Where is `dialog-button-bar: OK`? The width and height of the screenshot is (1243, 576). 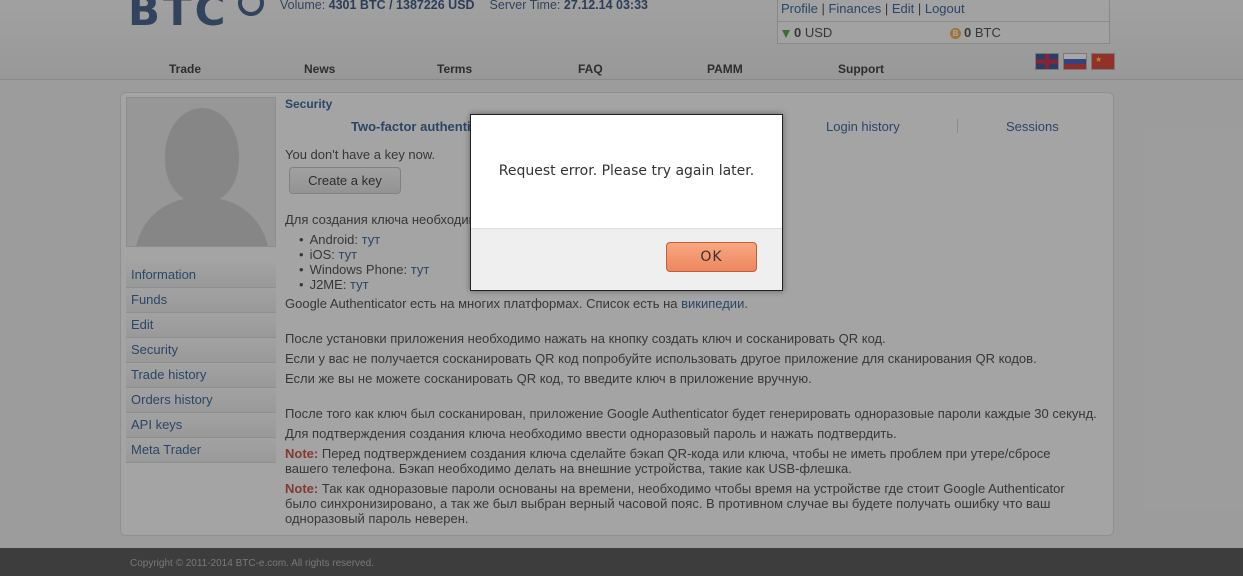 dialog-button-bar: OK is located at coordinates (626, 259).